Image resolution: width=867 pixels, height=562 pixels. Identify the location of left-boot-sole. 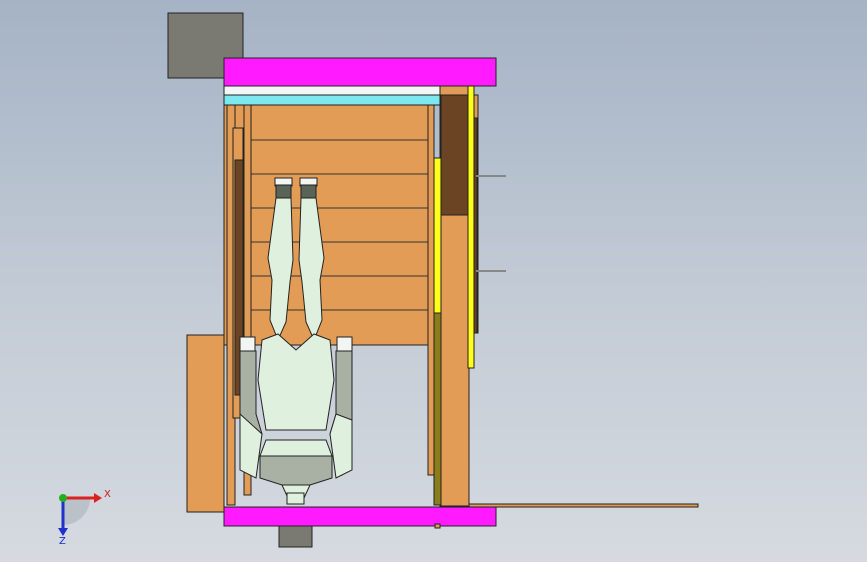
(283, 191).